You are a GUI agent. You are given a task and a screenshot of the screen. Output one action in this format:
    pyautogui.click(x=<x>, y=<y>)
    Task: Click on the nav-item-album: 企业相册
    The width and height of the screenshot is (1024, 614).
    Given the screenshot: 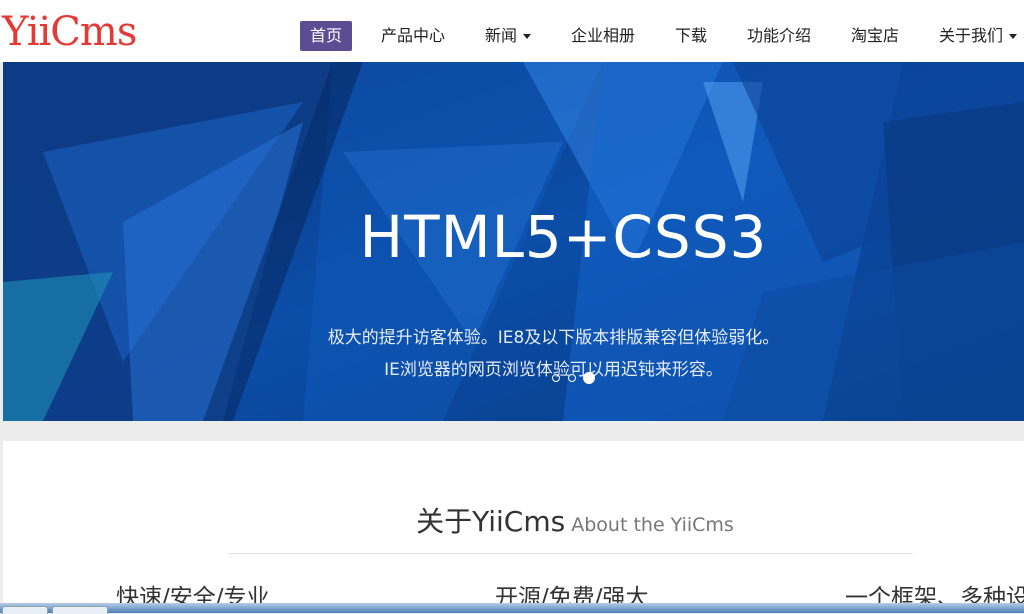 What is the action you would take?
    pyautogui.click(x=603, y=36)
    